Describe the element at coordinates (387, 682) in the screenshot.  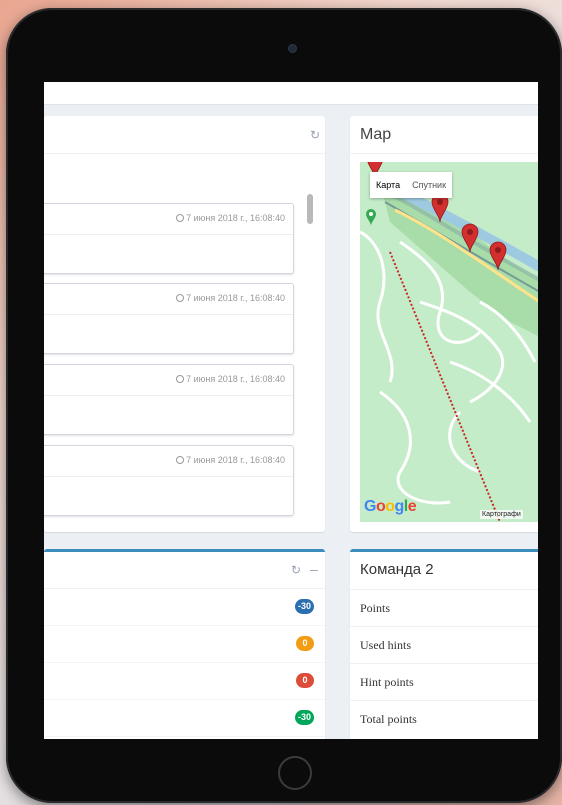
I see `row-label: Hint points` at that location.